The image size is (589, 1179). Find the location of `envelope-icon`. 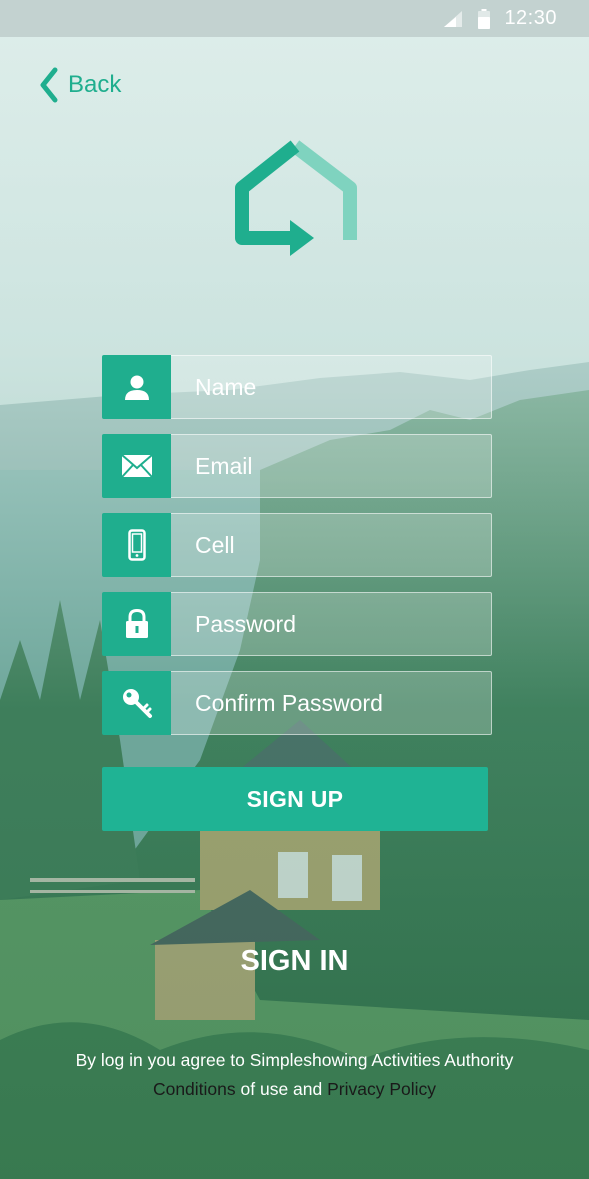

envelope-icon is located at coordinates (136, 466).